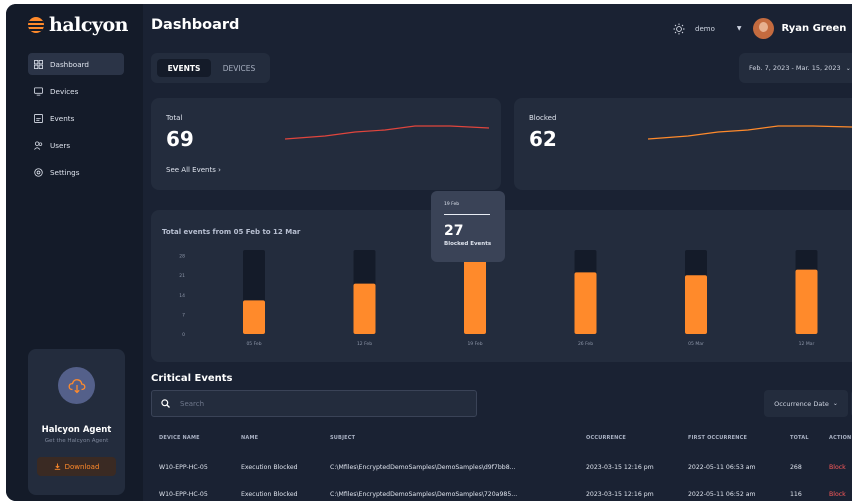 This screenshot has width=852, height=501. I want to click on see-all-events-link: See All Events ›, so click(193, 170).